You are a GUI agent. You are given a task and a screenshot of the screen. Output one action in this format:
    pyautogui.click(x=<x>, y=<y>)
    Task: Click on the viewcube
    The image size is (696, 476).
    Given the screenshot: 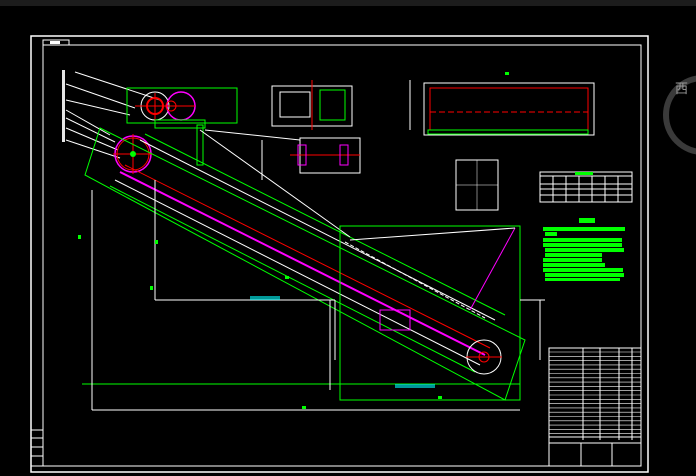 What is the action you would take?
    pyautogui.click(x=672, y=110)
    